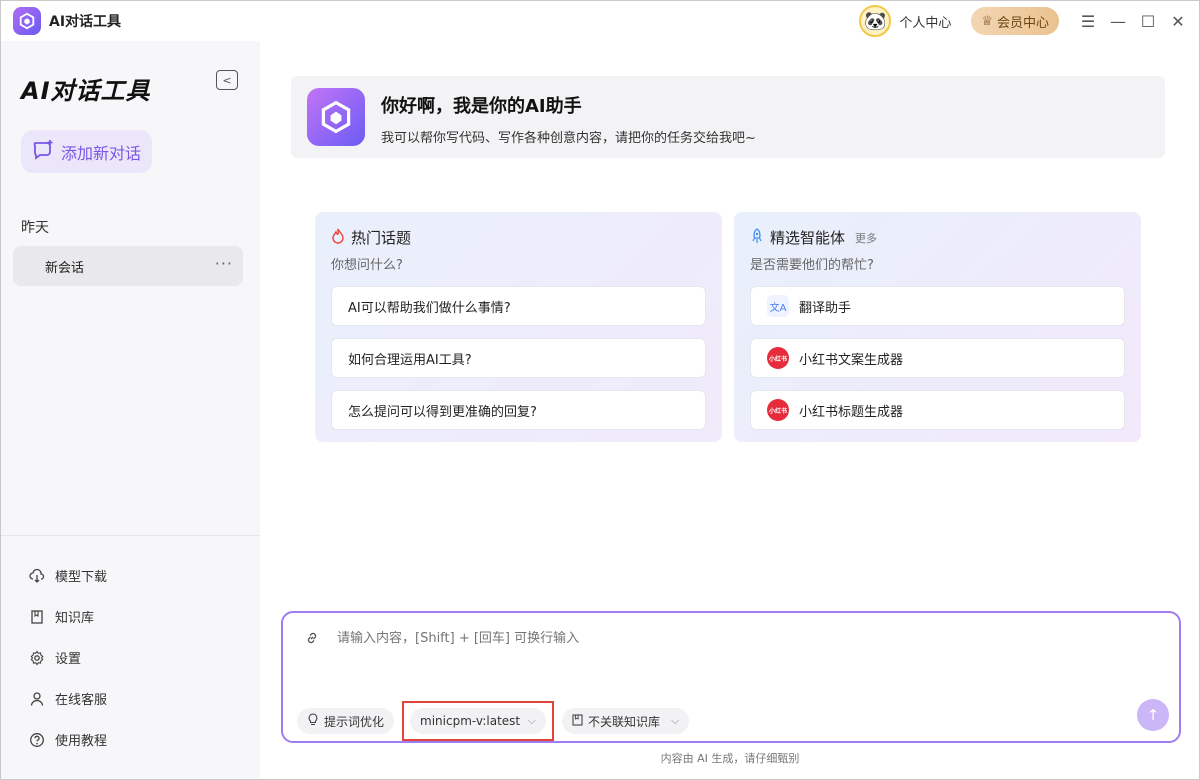 Image resolution: width=1200 pixels, height=780 pixels. Describe the element at coordinates (470, 721) in the screenshot. I see `model-select-value: minicpm-v:latest` at that location.